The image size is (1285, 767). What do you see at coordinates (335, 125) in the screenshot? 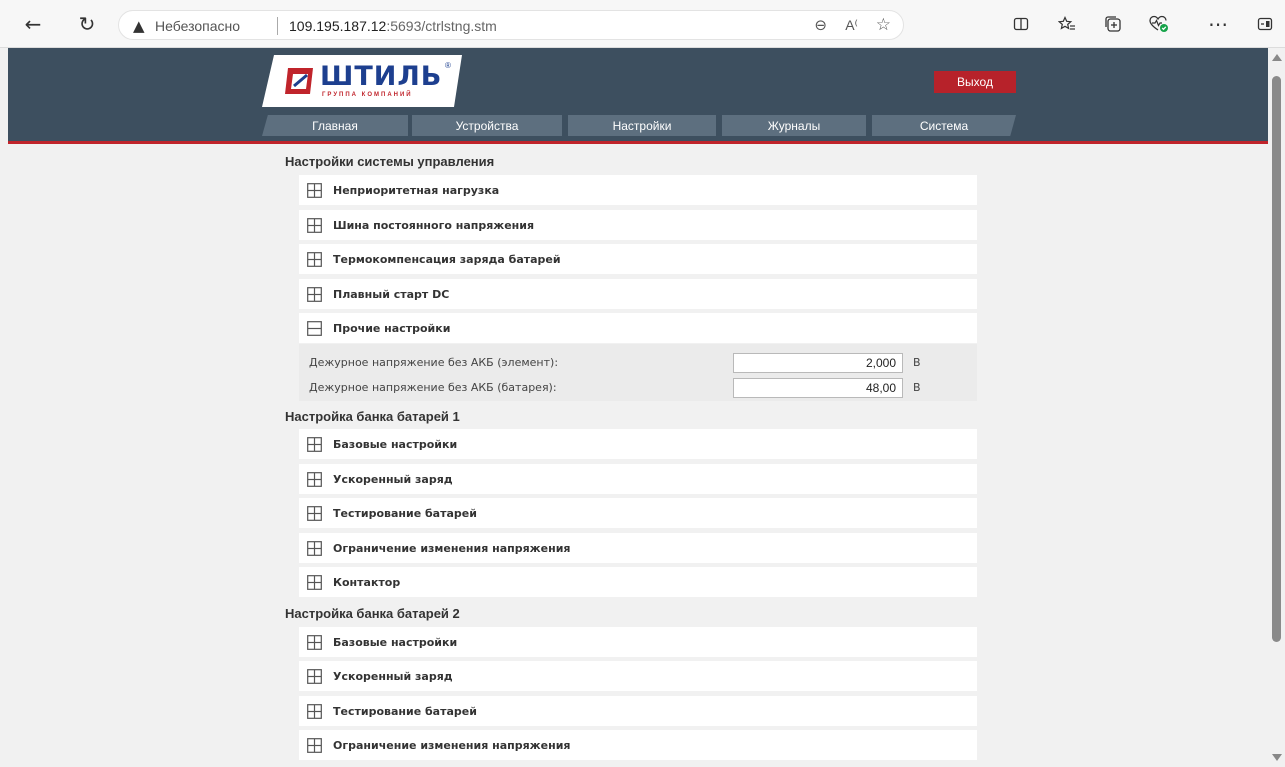
I see `nav-tab-home: Главная` at bounding box center [335, 125].